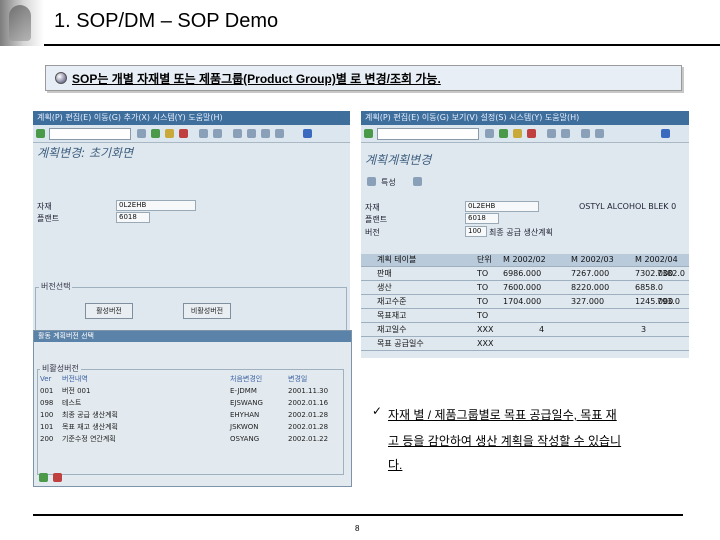  I want to click on version-list-header: Ver 버전내역 처음변경인 변경일, so click(190, 379).